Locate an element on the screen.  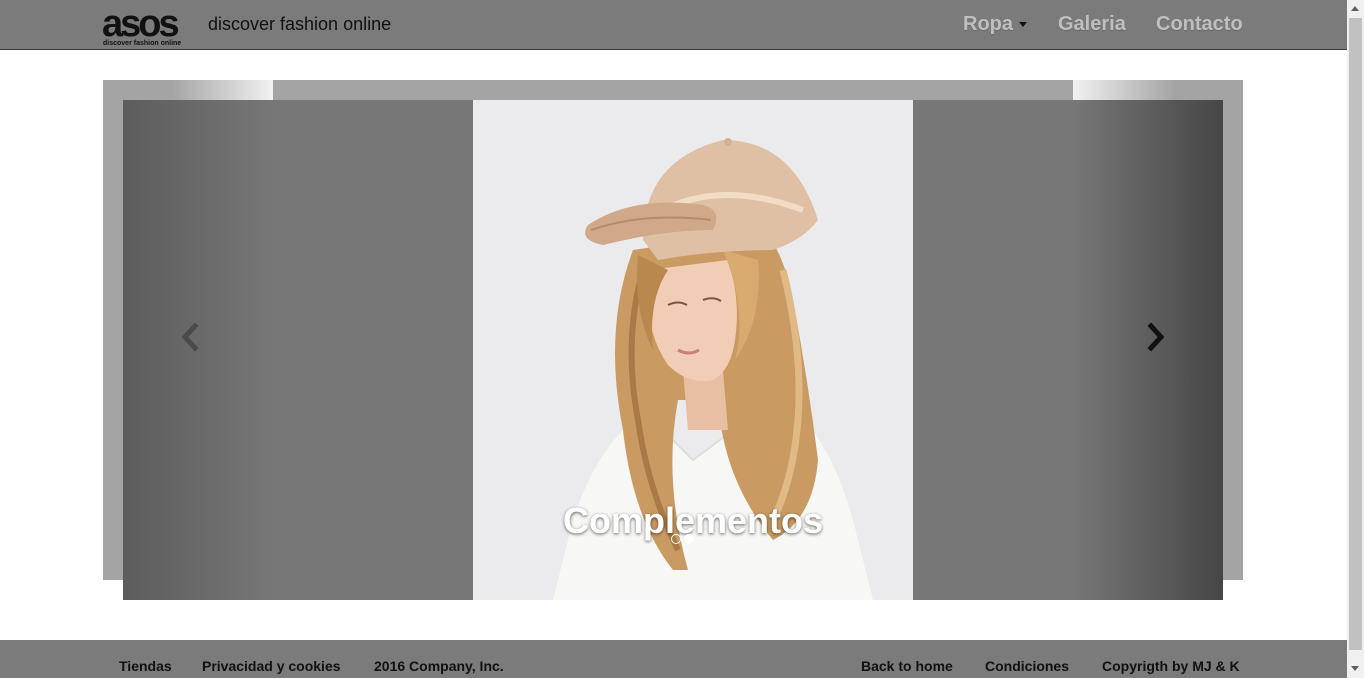
asos-logo: asos discover fashion online is located at coordinates (148, 27).